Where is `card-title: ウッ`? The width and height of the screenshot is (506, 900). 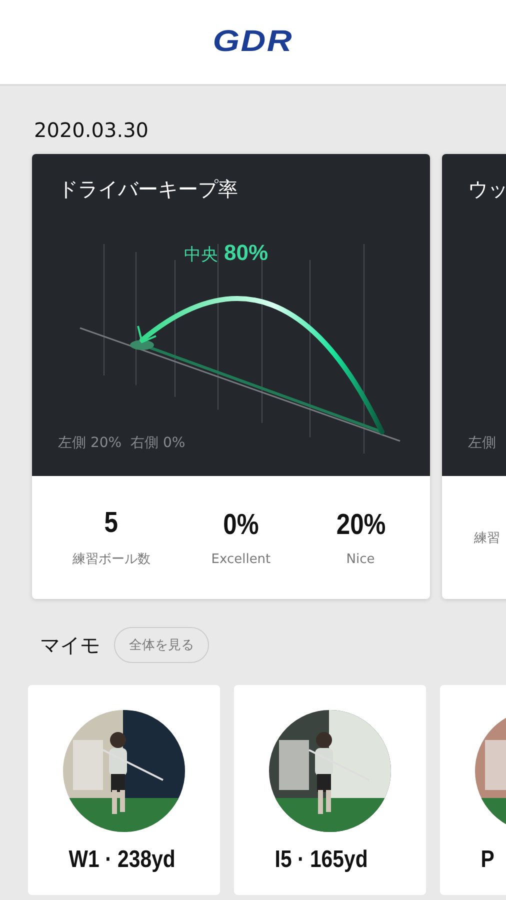 card-title: ウッ is located at coordinates (487, 189).